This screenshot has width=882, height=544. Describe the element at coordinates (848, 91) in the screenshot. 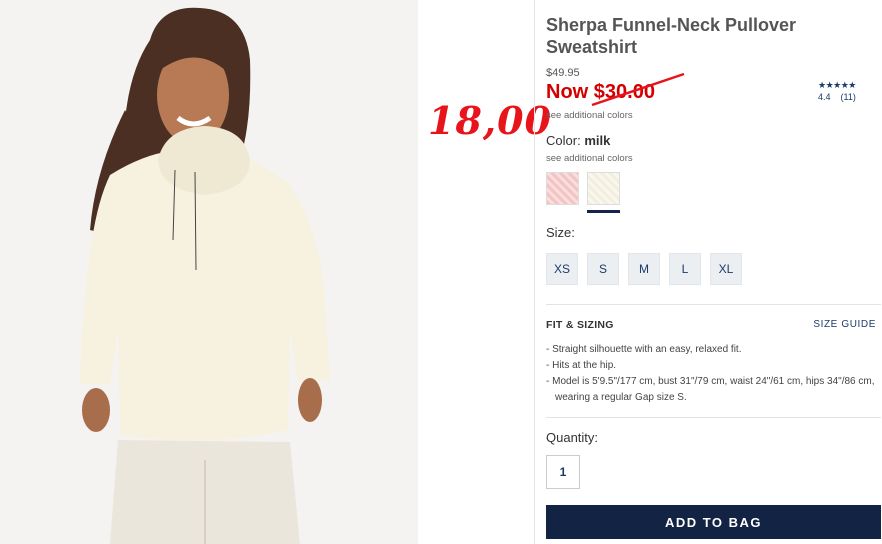

I see `rating: ★★★★★ 4.4 (11)` at that location.